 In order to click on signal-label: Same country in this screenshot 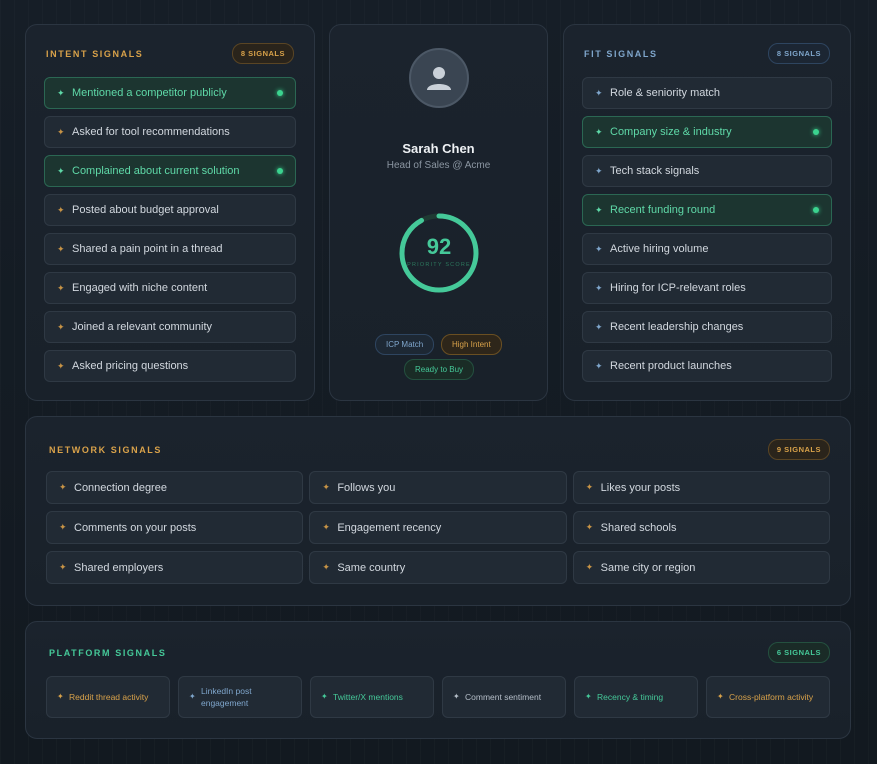, I will do `click(371, 567)`.